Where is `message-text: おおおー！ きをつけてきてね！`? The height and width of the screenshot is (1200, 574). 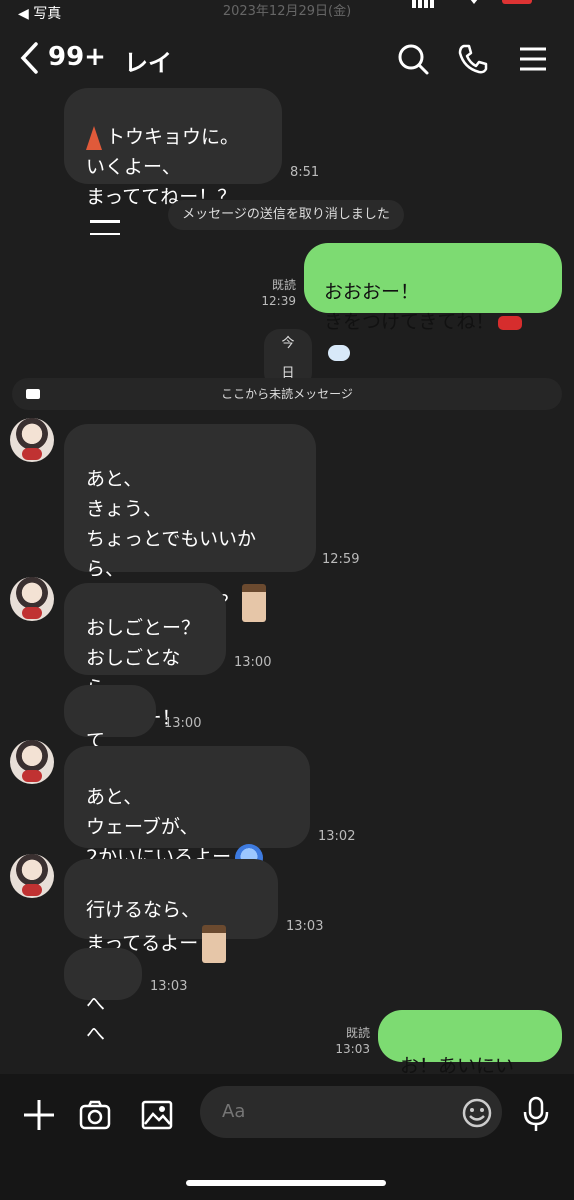
message-text: おおおー！ きをつけてきてね！ is located at coordinates (409, 307).